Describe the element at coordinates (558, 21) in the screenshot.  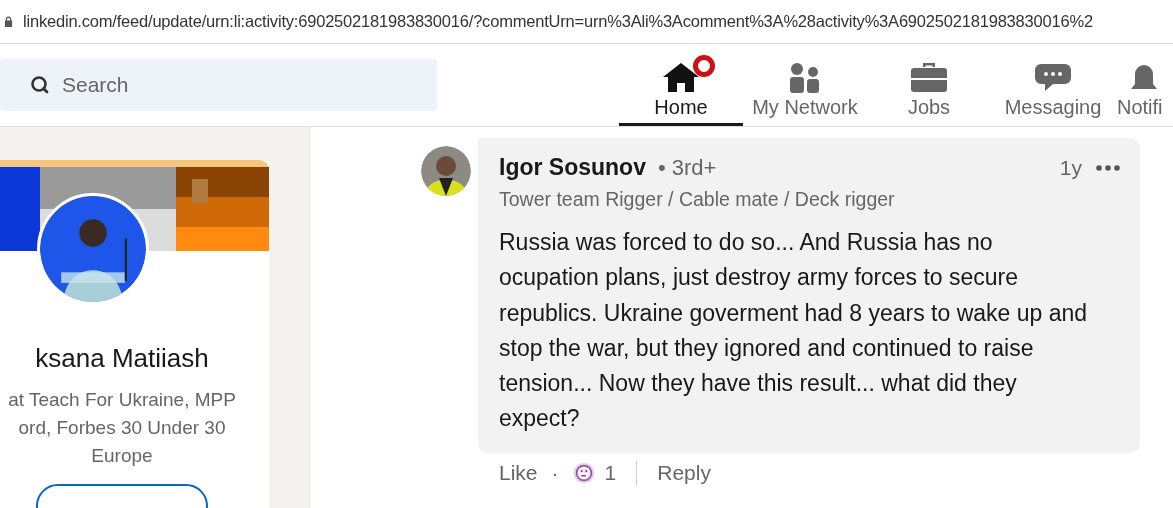
I see `address-url: linkedin.com/feed/update/urn:li:activity:6902502181983830016/?commentUrn=urn%3Ali%3Acomment%3A%28activity%3A6902502181983830016%2` at that location.